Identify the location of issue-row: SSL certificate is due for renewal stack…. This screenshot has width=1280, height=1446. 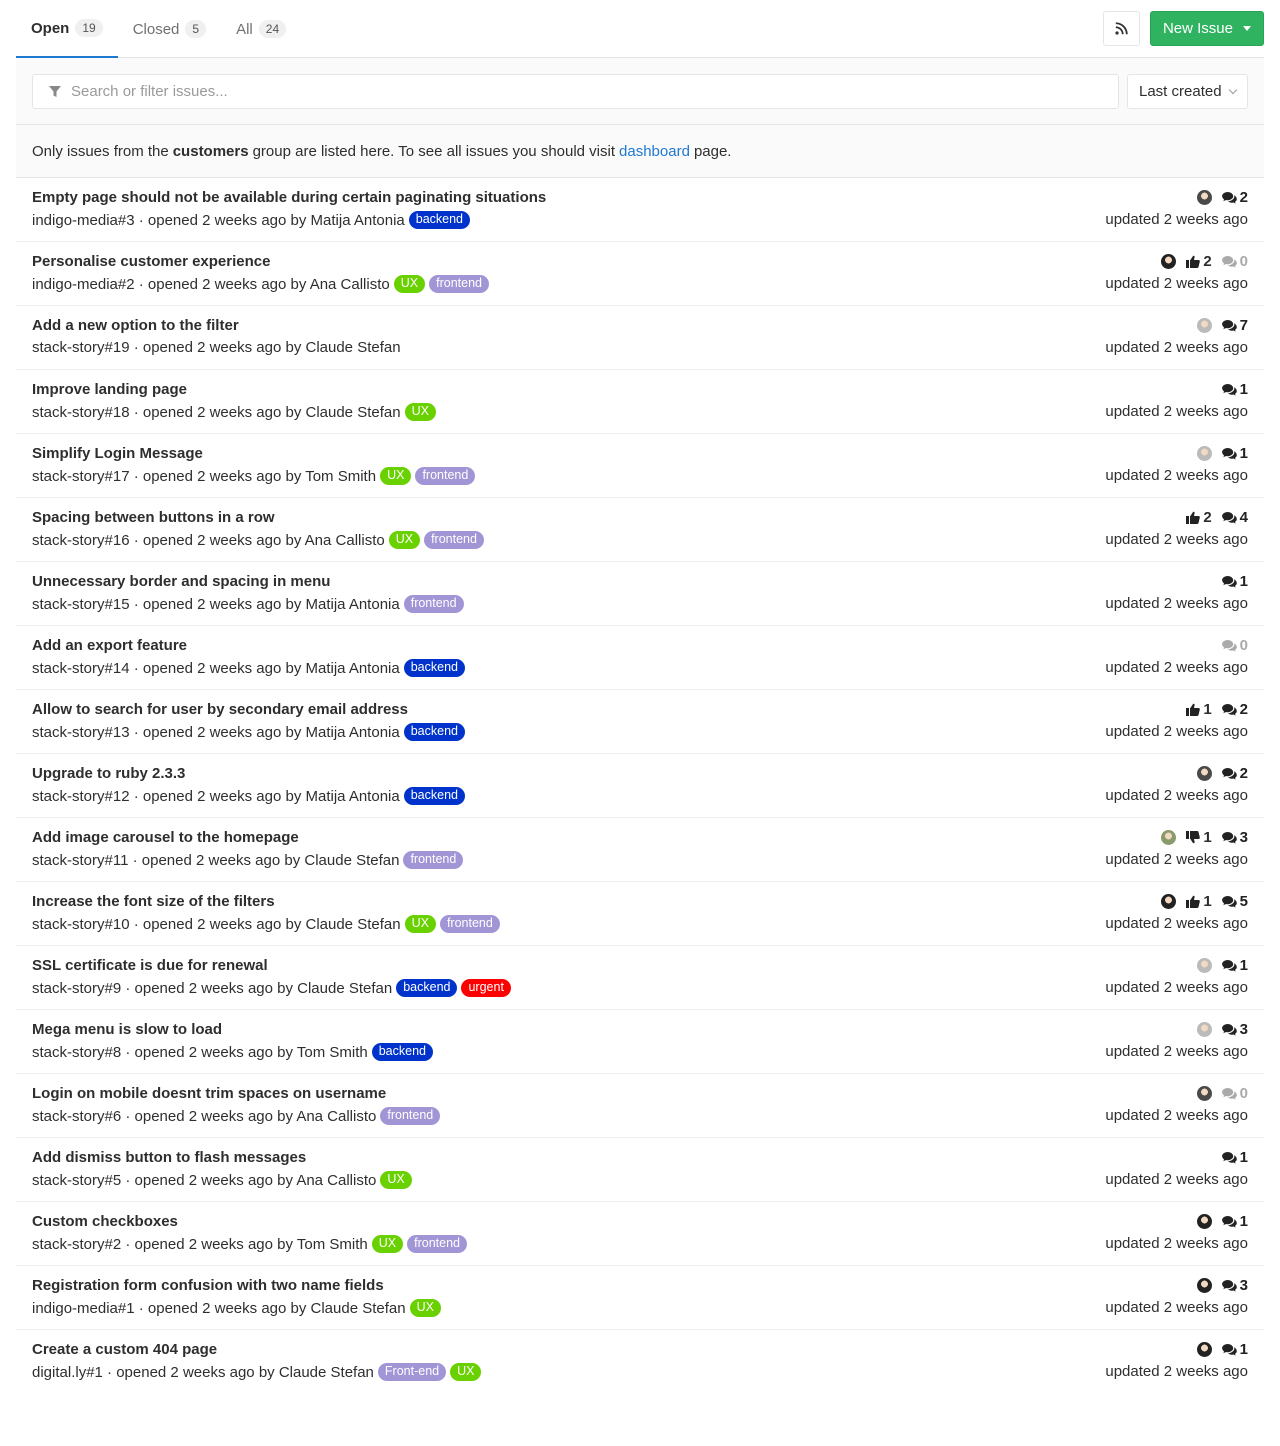
(640, 978).